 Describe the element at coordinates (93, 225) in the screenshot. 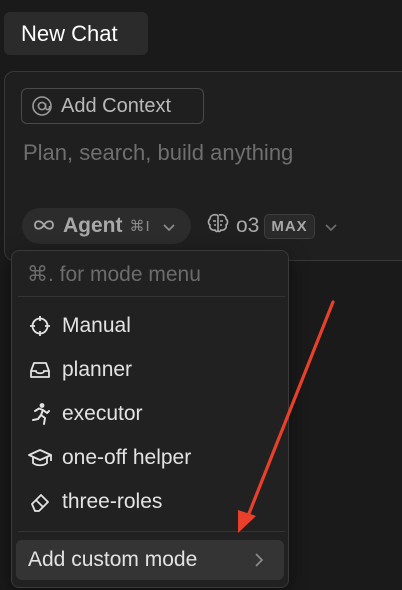

I see `mode-label: Agent` at that location.